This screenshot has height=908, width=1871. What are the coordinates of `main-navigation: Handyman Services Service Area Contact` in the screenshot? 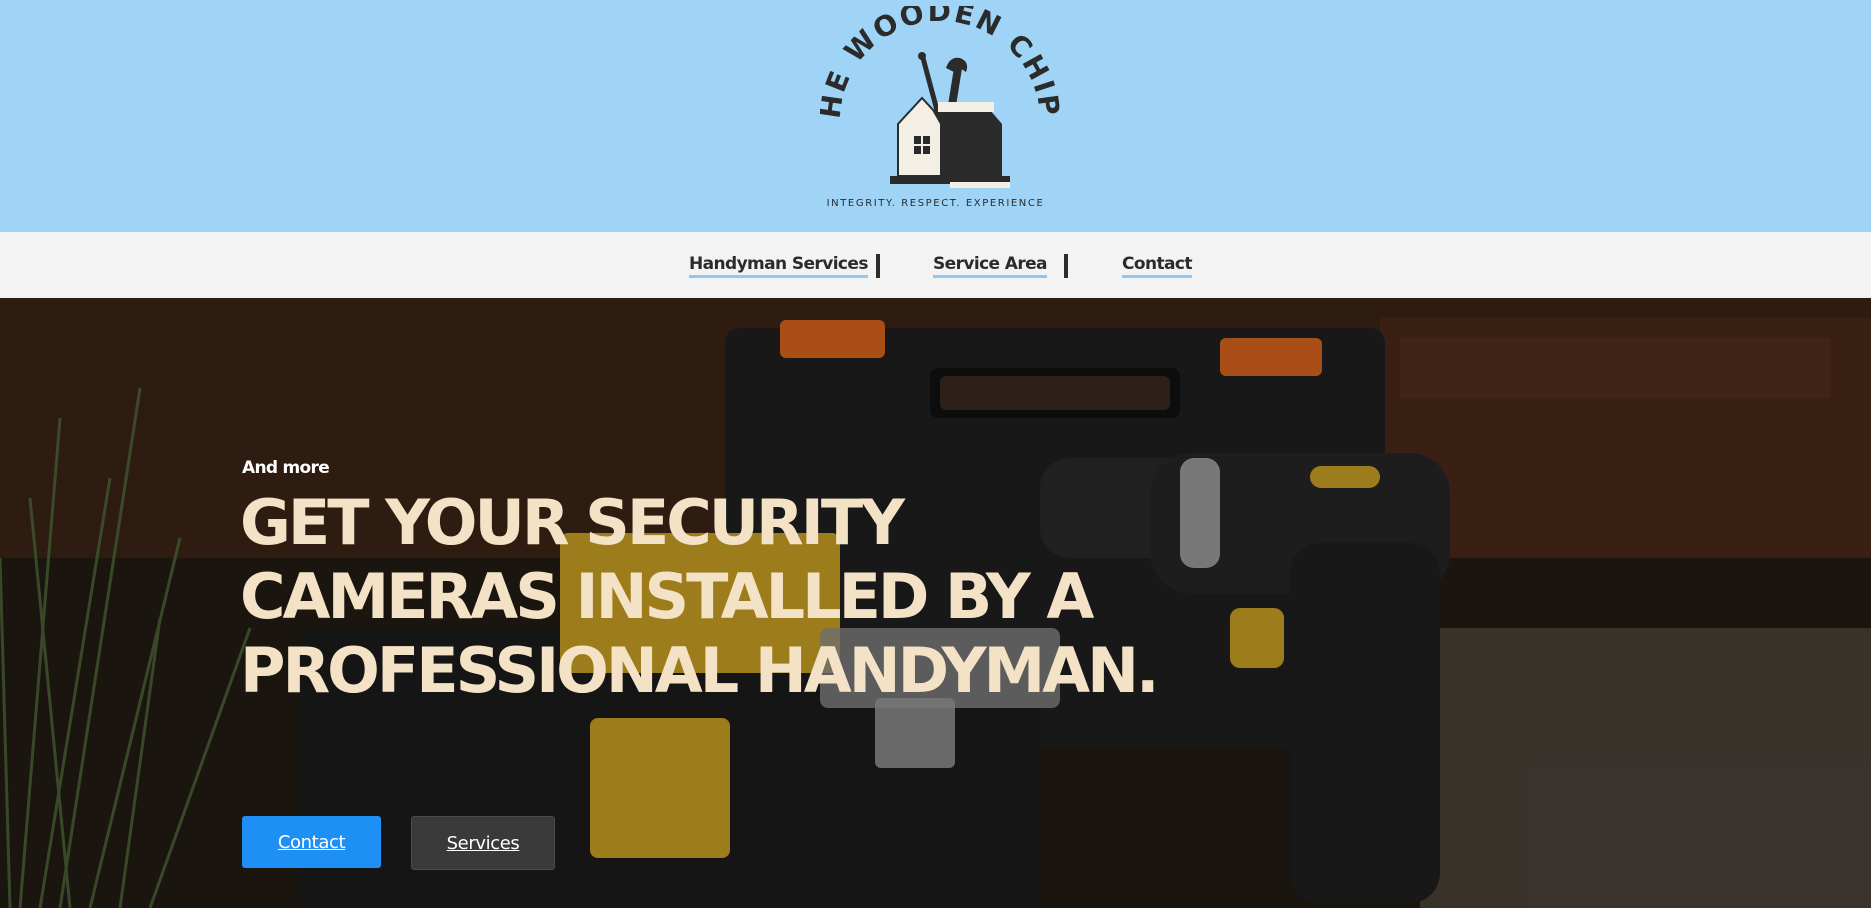 It's located at (935, 265).